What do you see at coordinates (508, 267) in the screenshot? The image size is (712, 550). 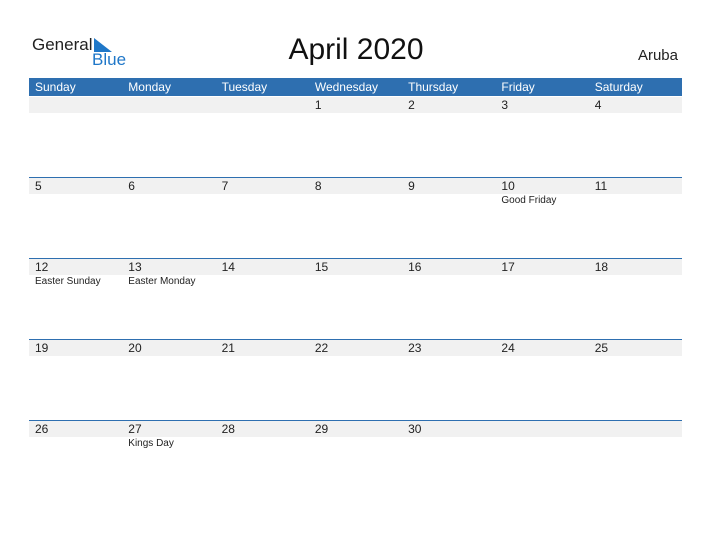 I see `day-number: 17` at bounding box center [508, 267].